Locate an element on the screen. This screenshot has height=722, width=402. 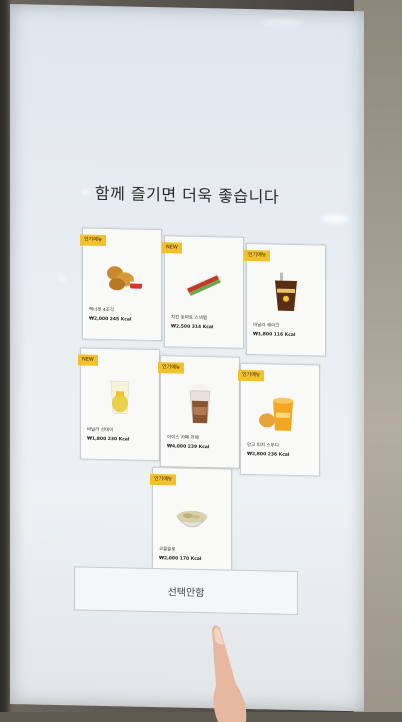
menu-item-card: 인기메뉴 맥너겟 4조각 ₩2,000 245 Kcal is located at coordinates (121, 284).